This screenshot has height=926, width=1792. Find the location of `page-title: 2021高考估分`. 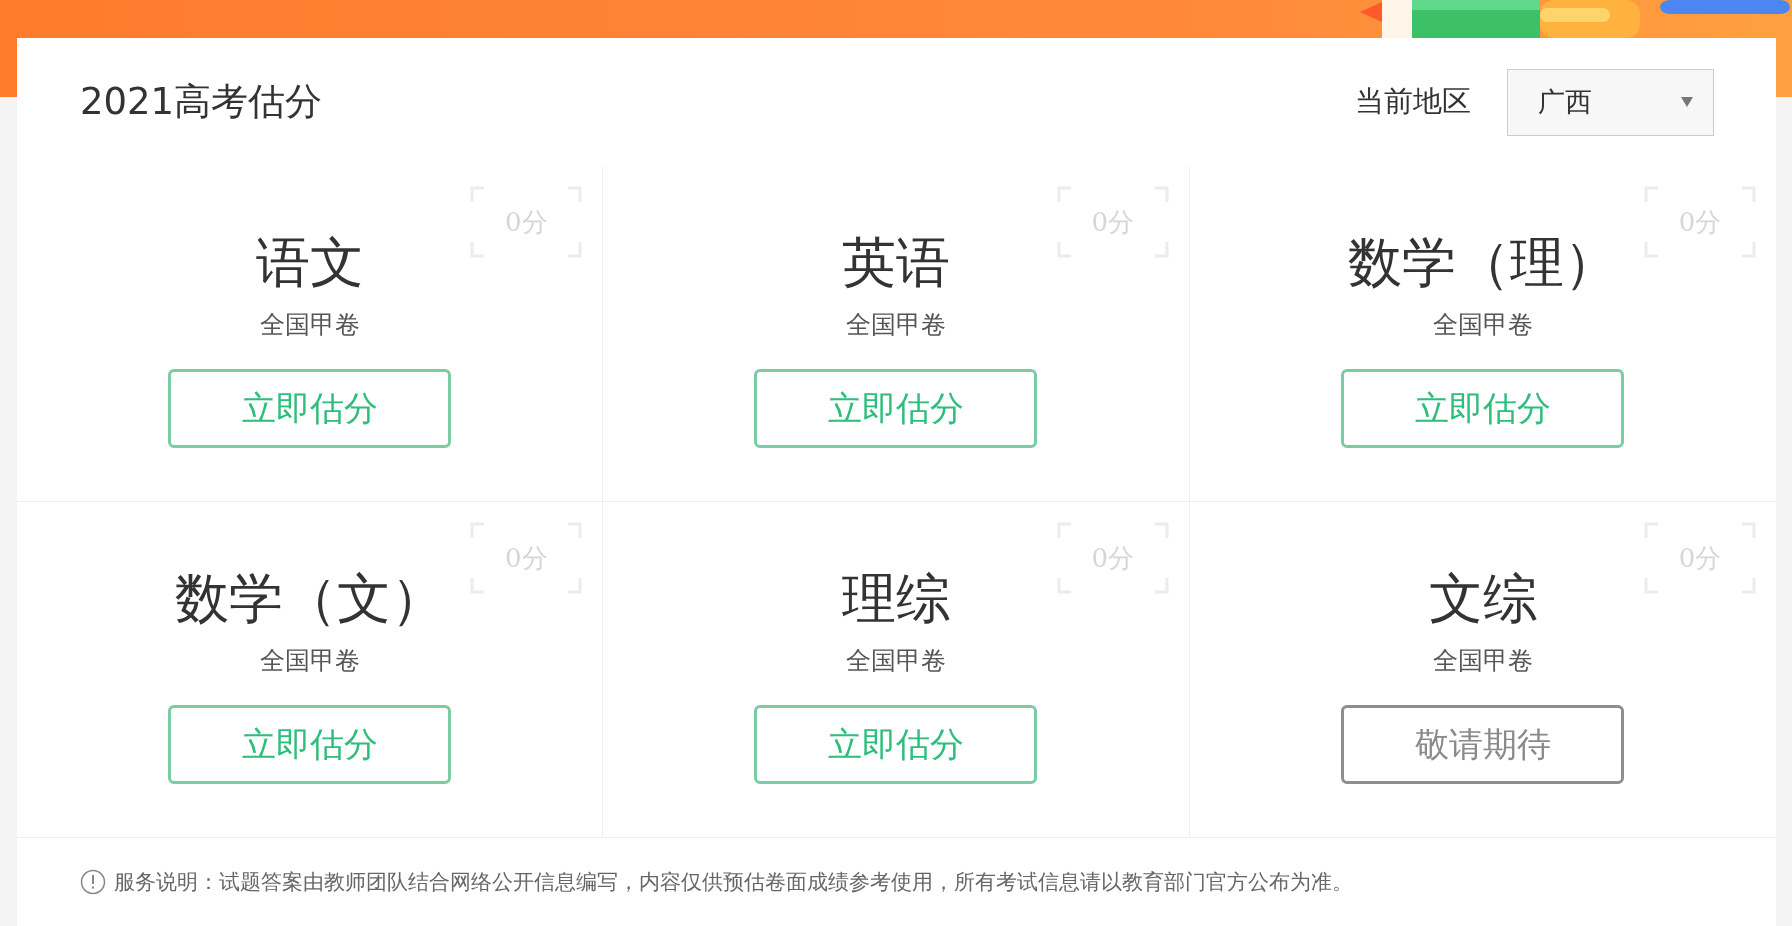

page-title: 2021高考估分 is located at coordinates (202, 102).